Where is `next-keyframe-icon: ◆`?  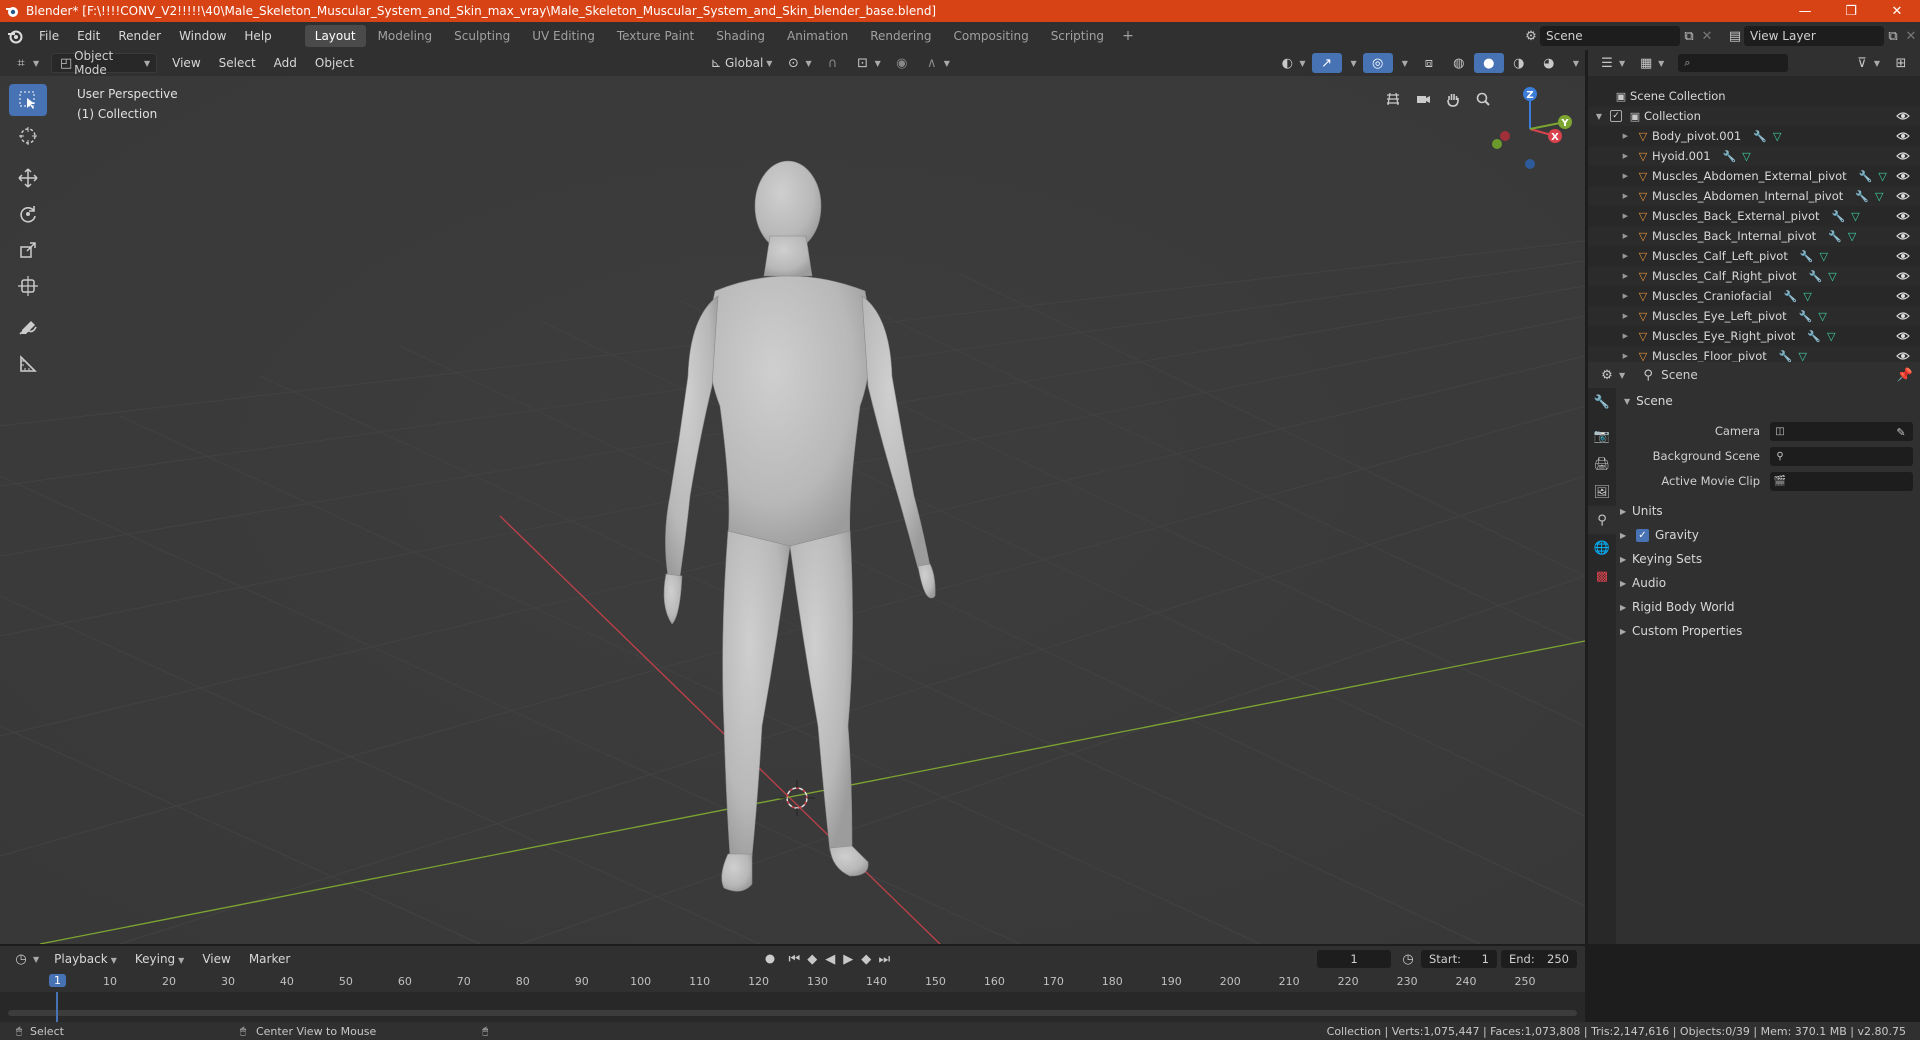 next-keyframe-icon: ◆ is located at coordinates (866, 959).